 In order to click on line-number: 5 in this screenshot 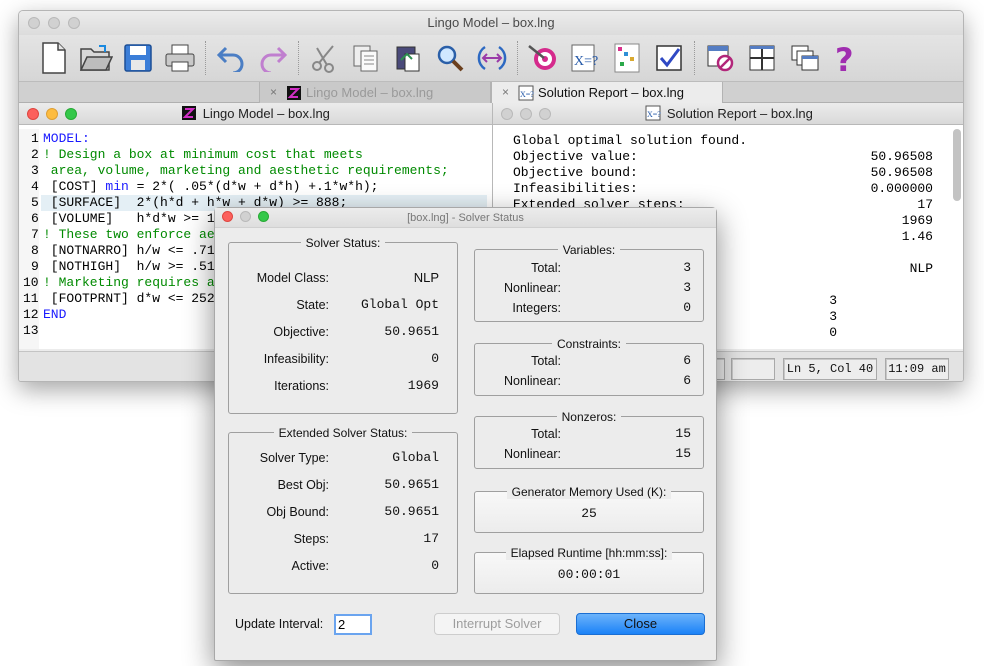, I will do `click(35, 202)`.